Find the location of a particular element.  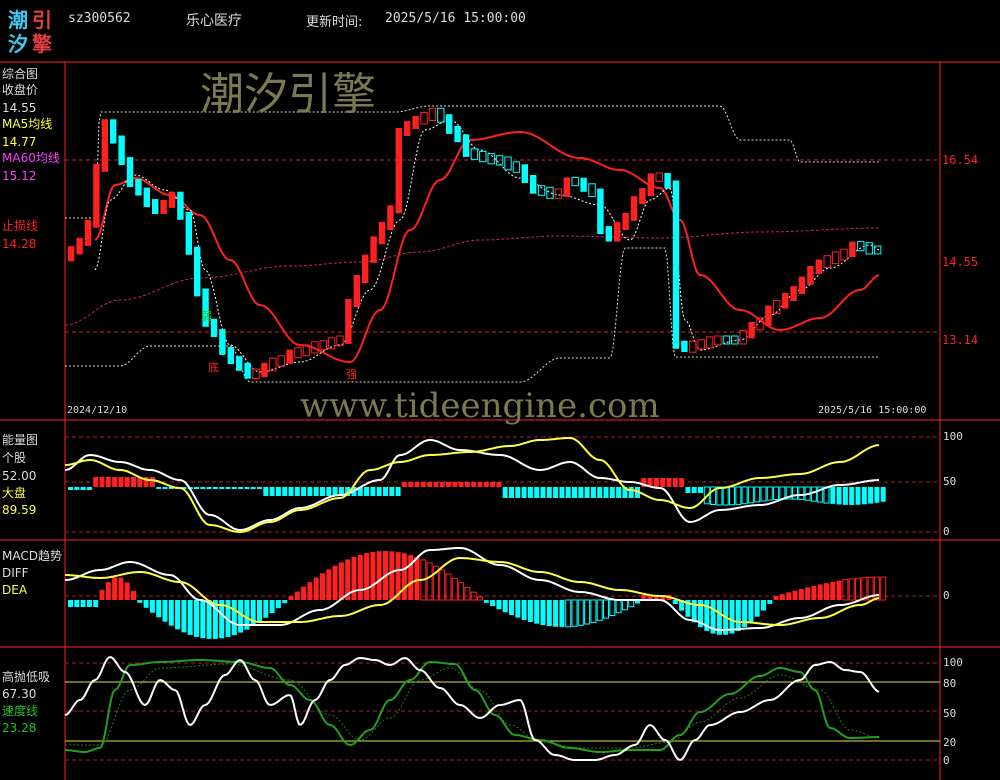

mark-bottom: 底 is located at coordinates (213, 367).